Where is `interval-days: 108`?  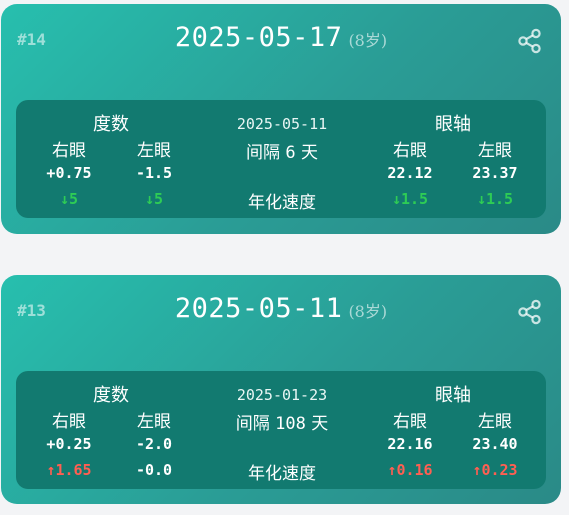 interval-days: 108 is located at coordinates (290, 424).